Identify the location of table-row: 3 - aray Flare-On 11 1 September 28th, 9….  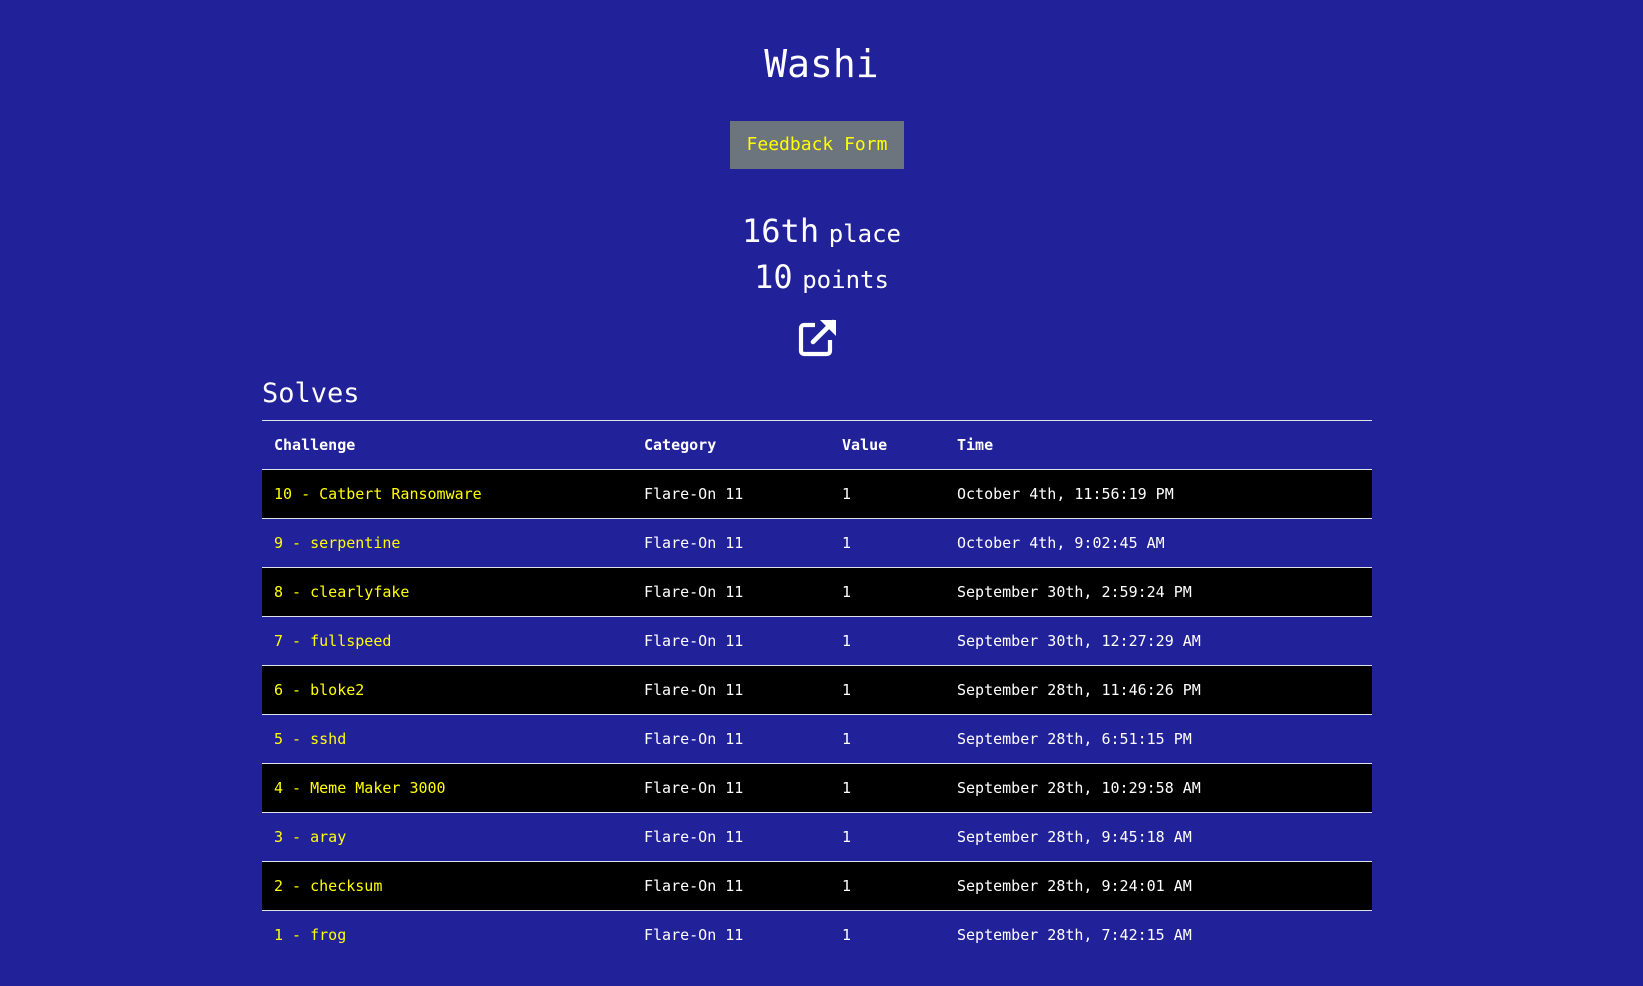
(817, 837).